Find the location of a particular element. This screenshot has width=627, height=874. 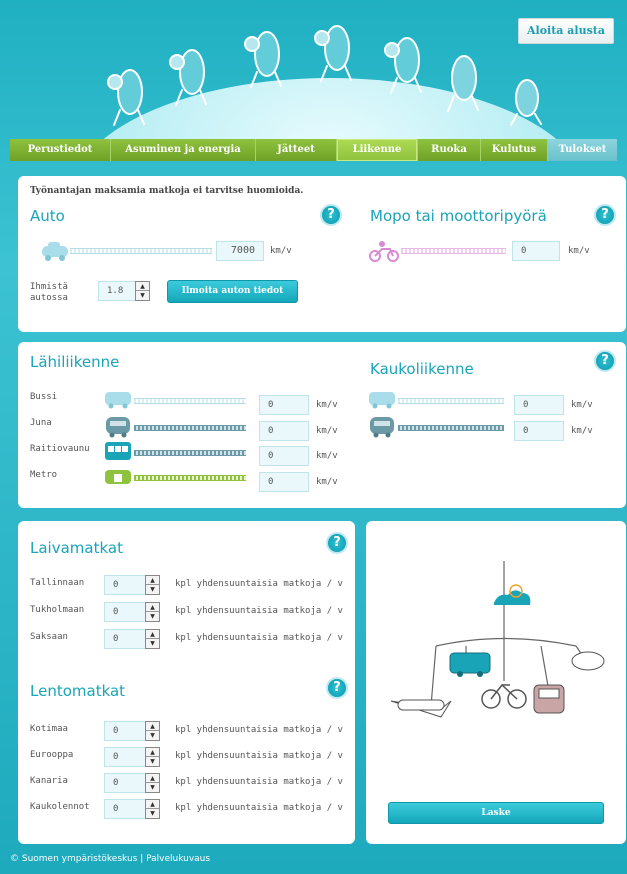

car-help-icon: ? is located at coordinates (331, 215).